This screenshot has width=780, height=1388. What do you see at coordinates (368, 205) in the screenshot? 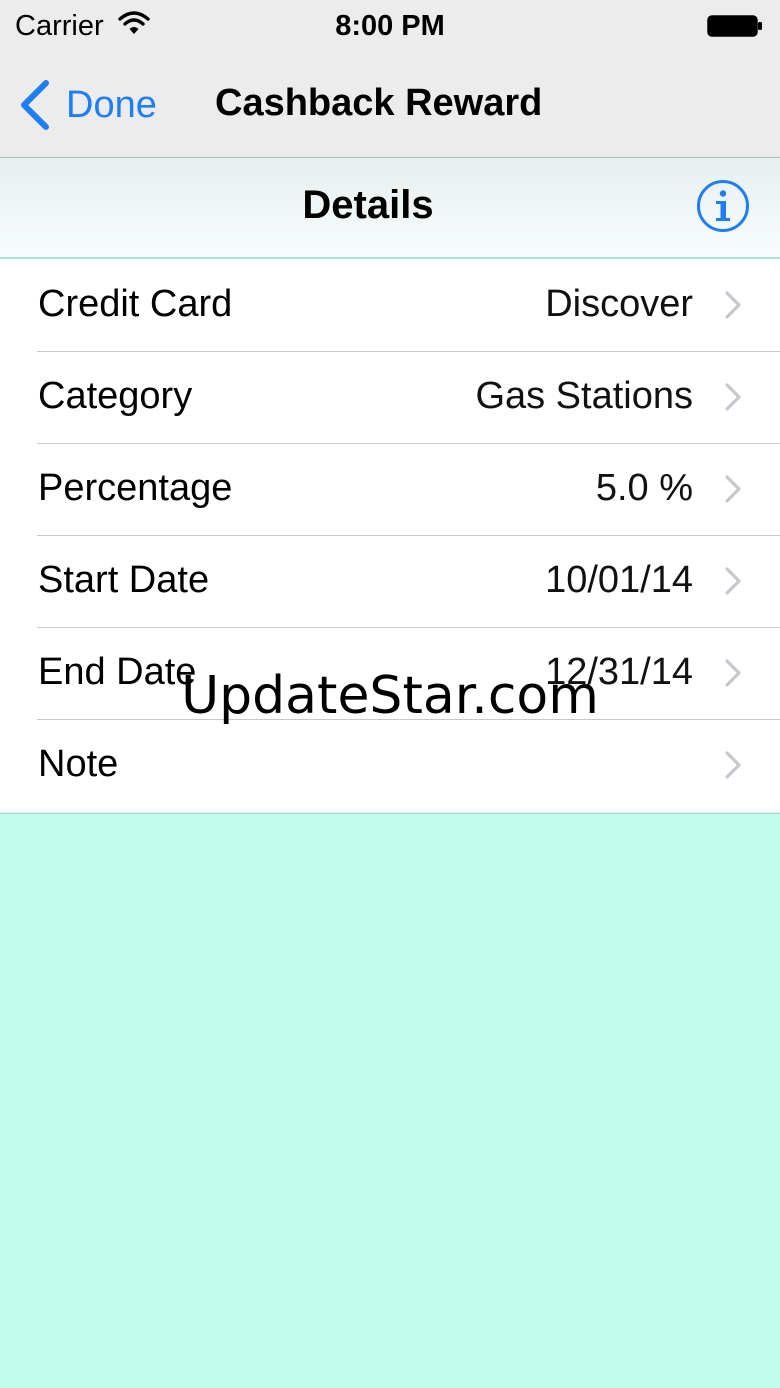
I see `section-title: Details` at bounding box center [368, 205].